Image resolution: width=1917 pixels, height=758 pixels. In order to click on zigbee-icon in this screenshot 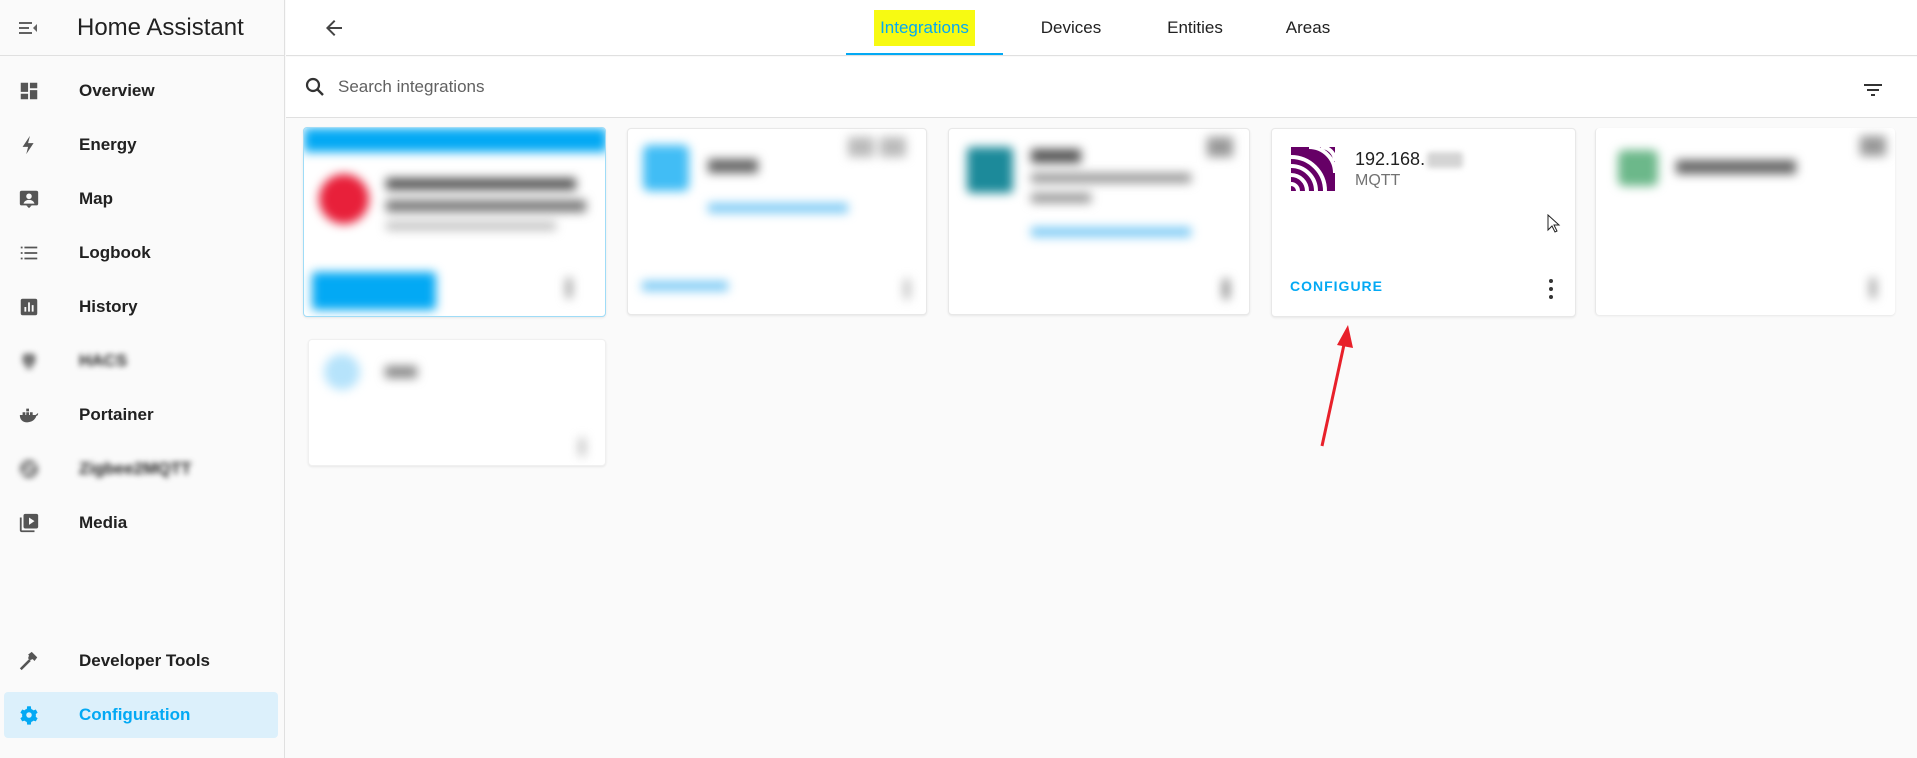, I will do `click(29, 469)`.